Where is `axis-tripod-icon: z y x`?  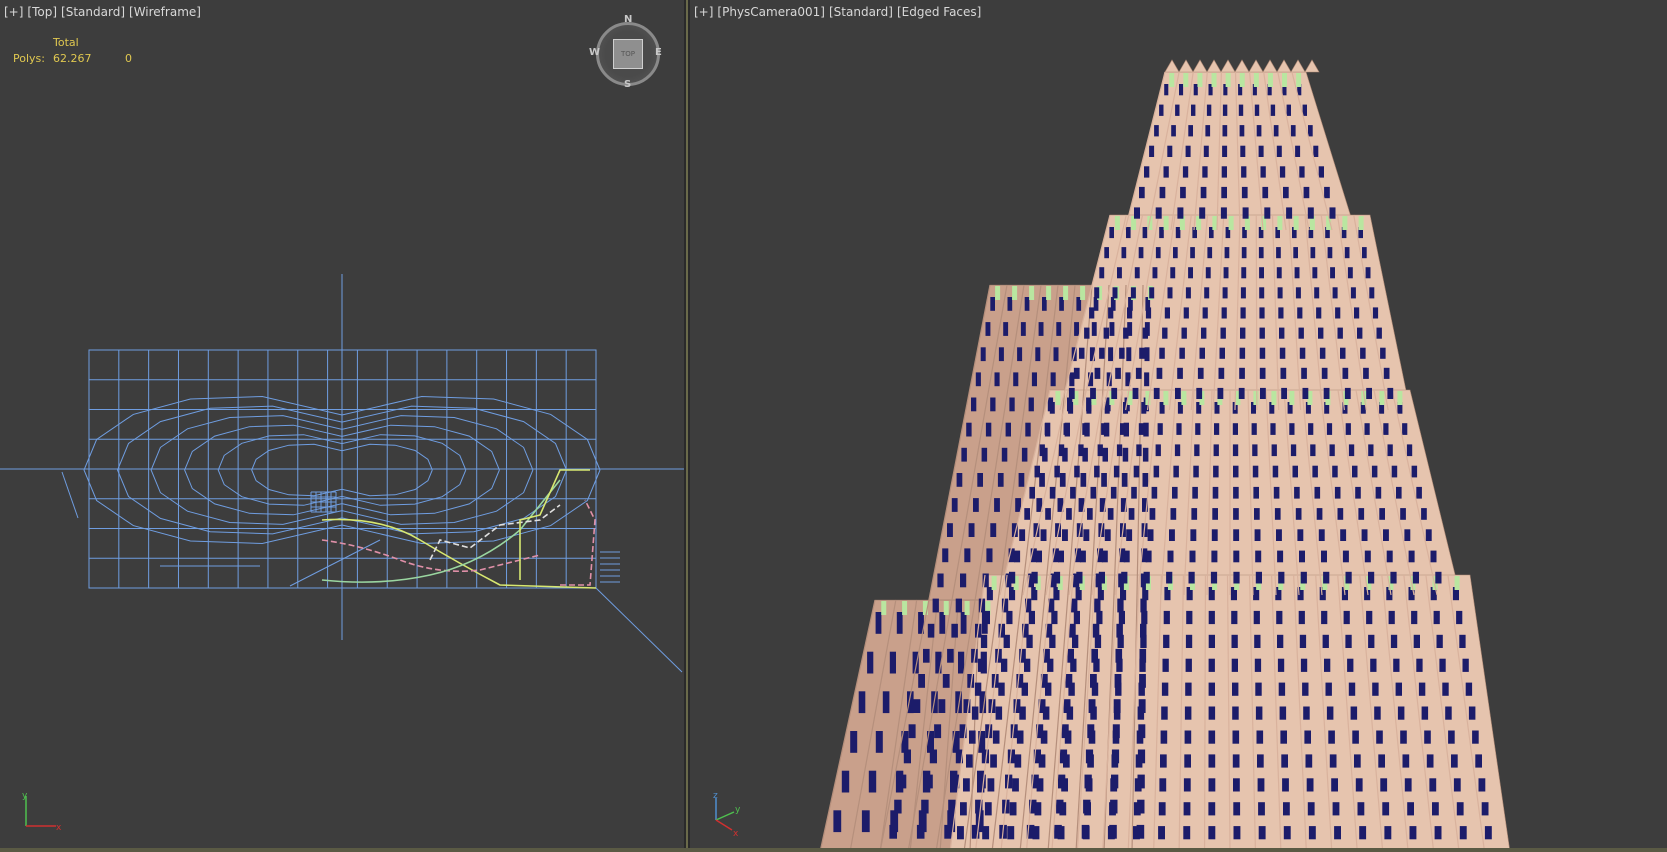 axis-tripod-icon: z y x is located at coordinates (727, 815).